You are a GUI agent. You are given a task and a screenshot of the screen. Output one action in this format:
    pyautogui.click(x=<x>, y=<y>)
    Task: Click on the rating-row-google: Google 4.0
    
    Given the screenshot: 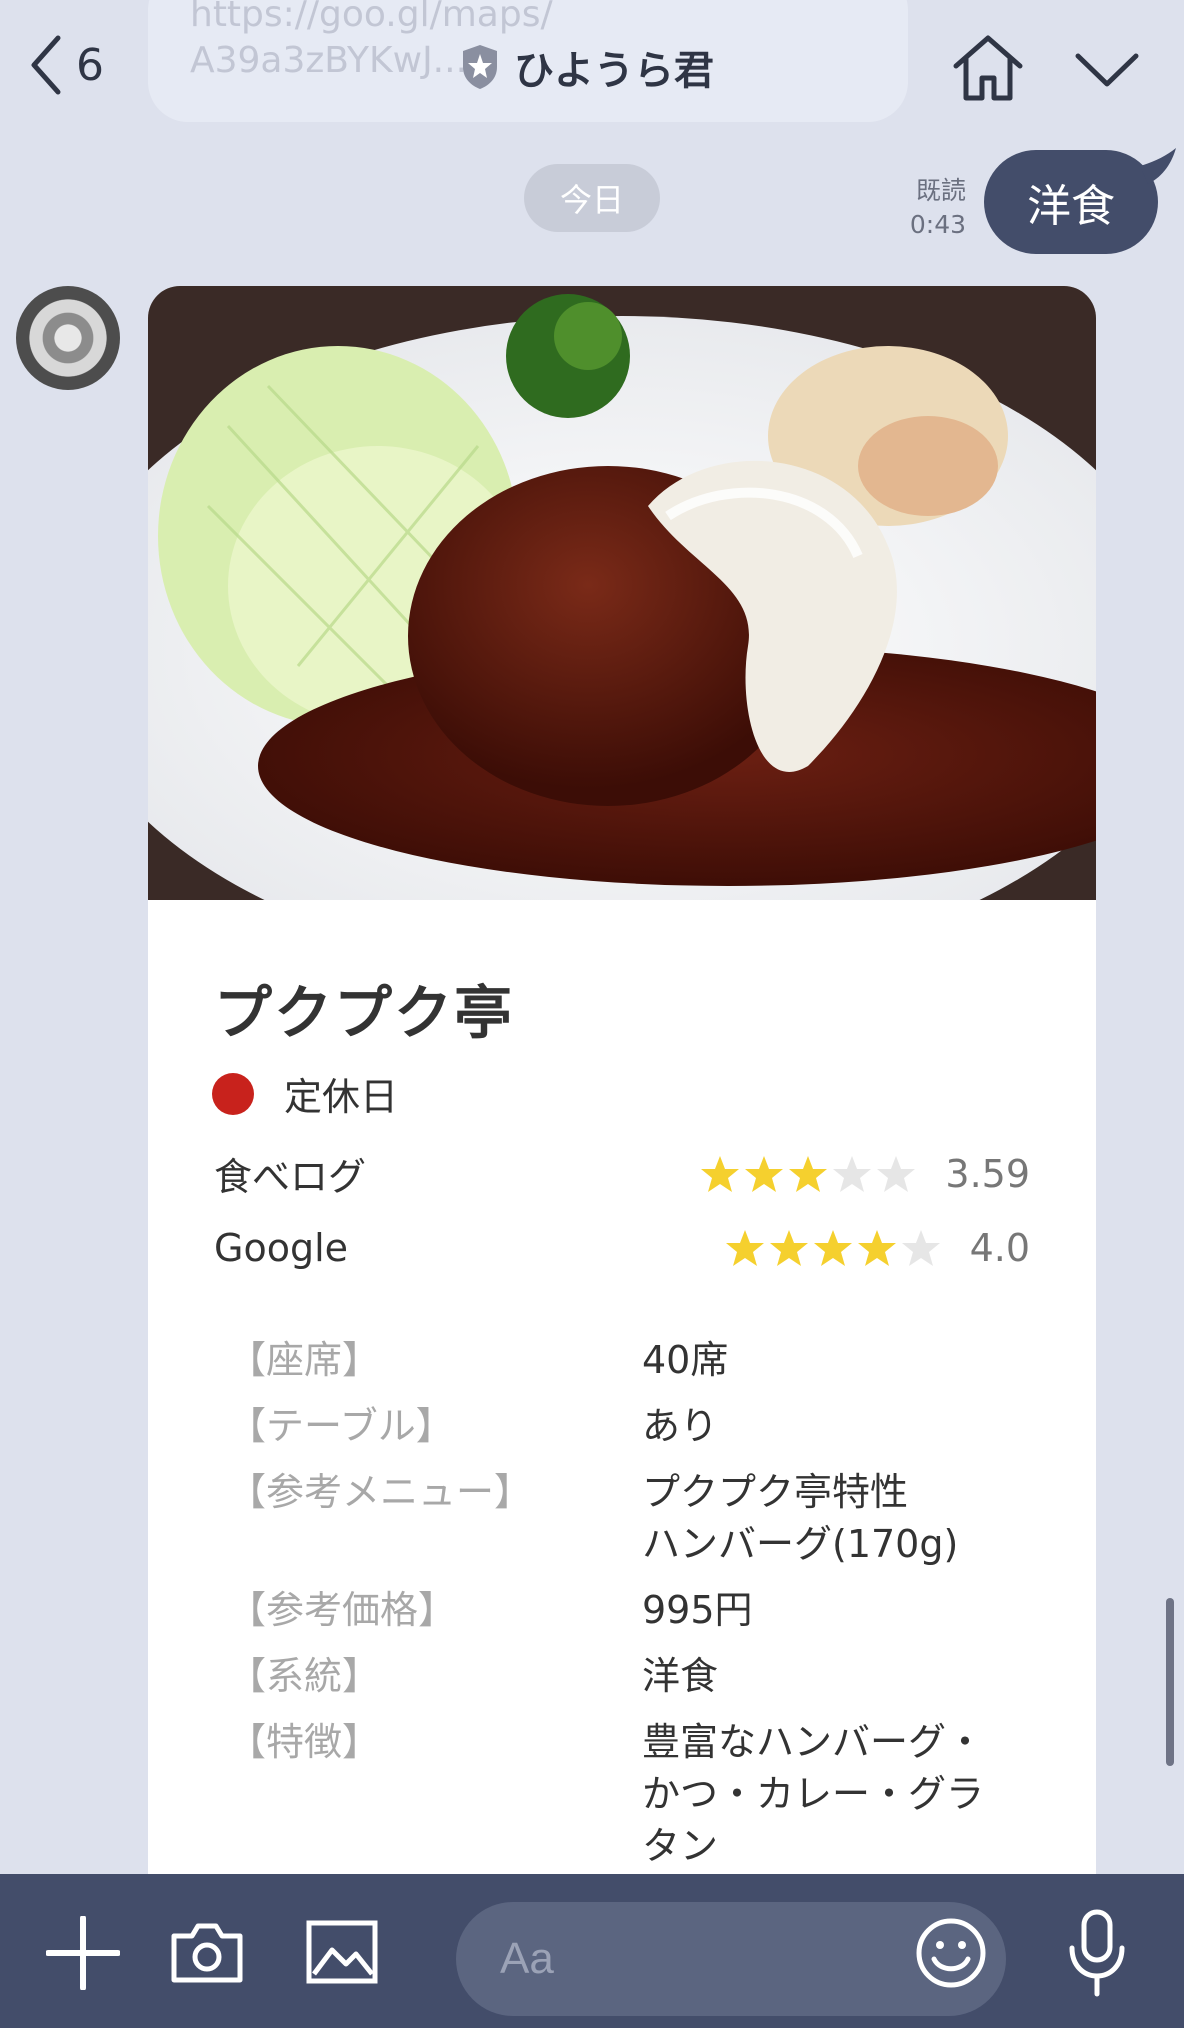 What is the action you would take?
    pyautogui.click(x=622, y=1248)
    